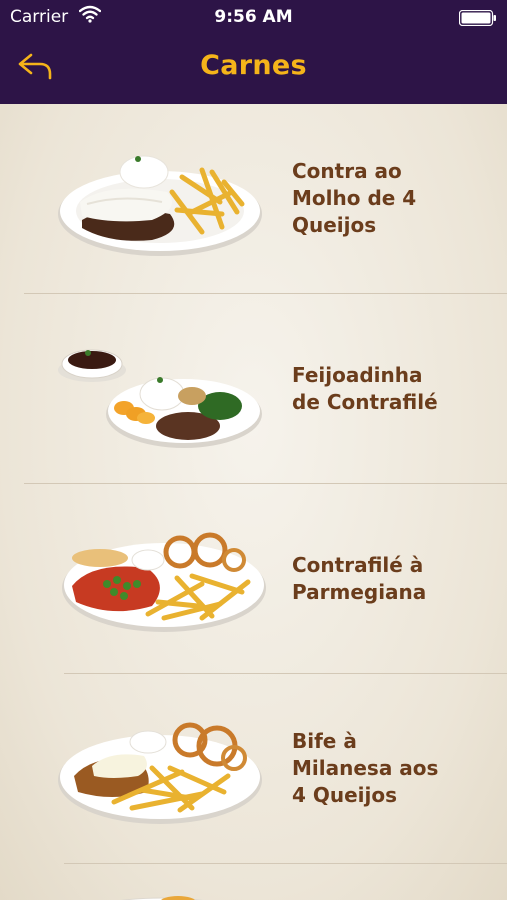  I want to click on nav-bar: Carnes, so click(253, 69).